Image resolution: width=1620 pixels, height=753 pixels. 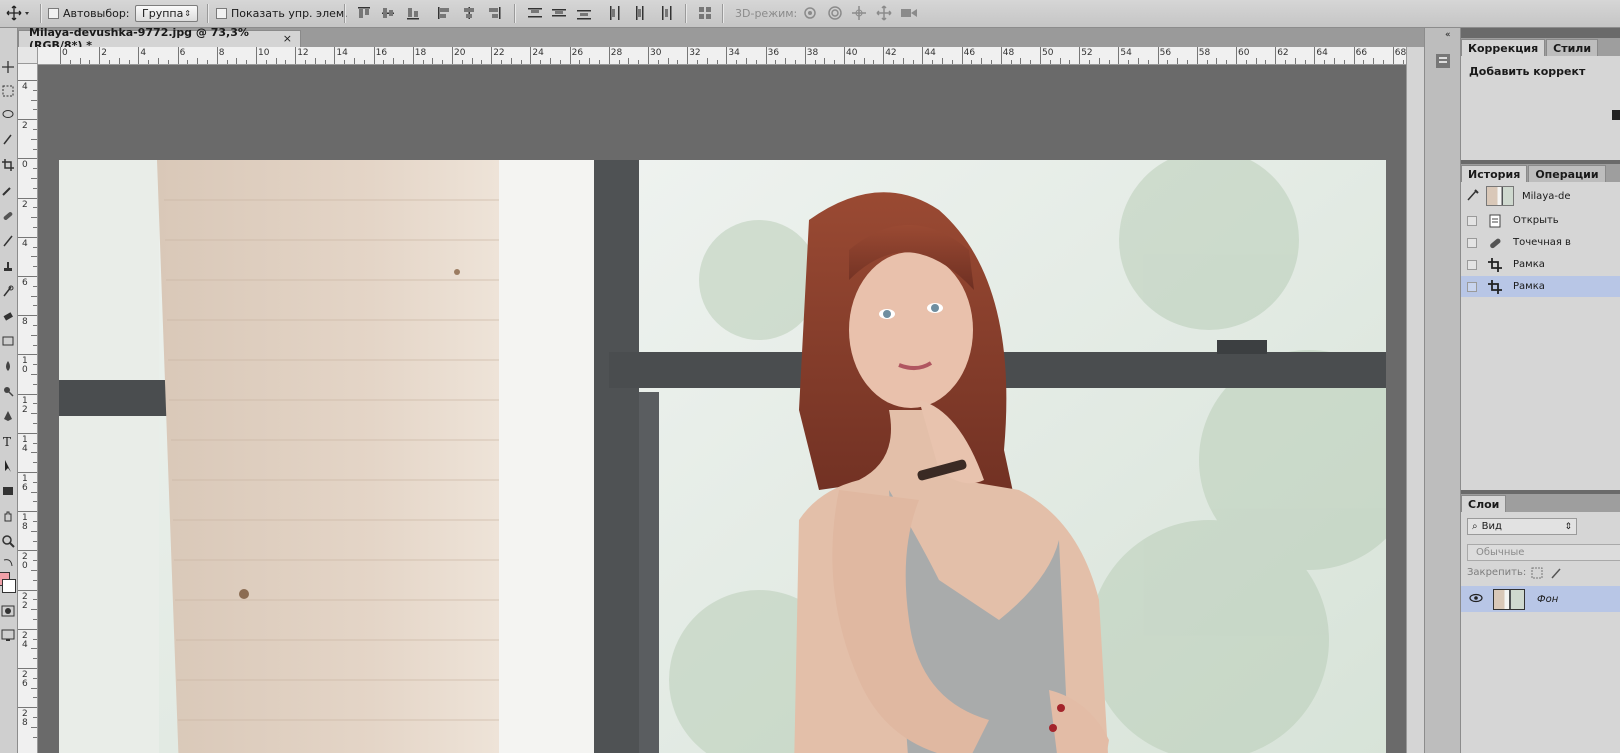 I want to click on 3d-slide-icon, so click(x=884, y=13).